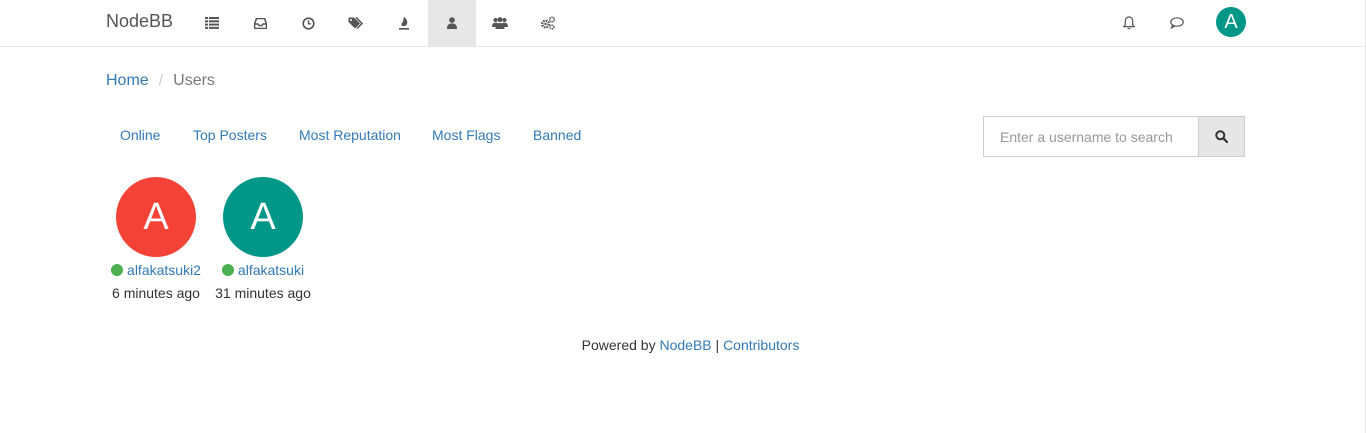  I want to click on user-avatar: A, so click(1231, 22).